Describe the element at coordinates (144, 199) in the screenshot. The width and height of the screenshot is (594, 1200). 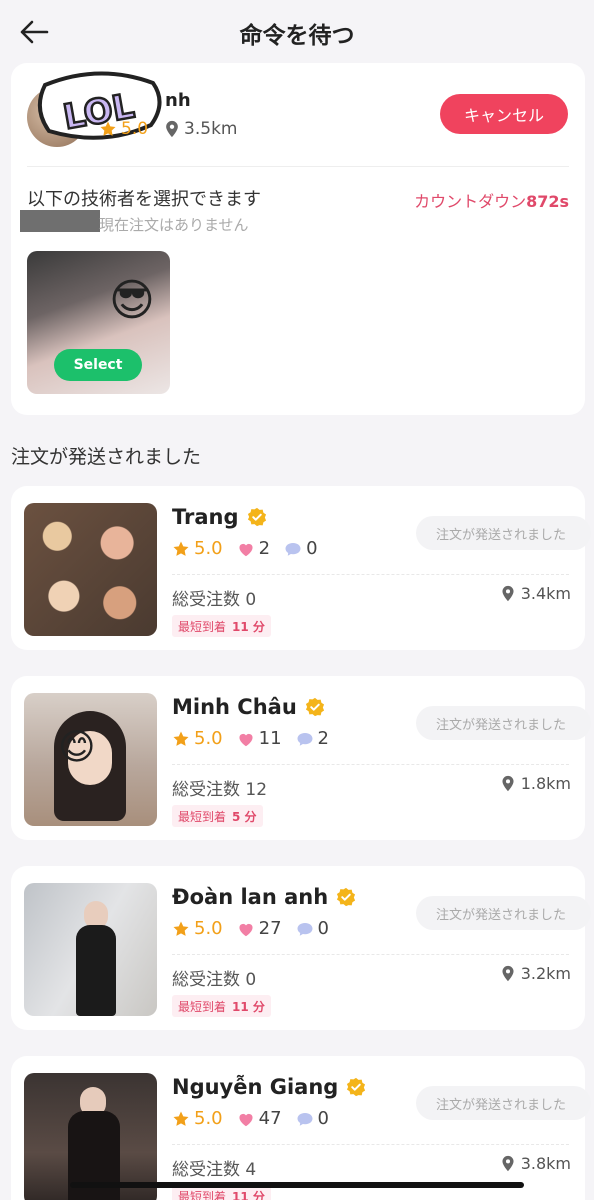
I see `selection-caption: 以下の技術者を選択できます` at that location.